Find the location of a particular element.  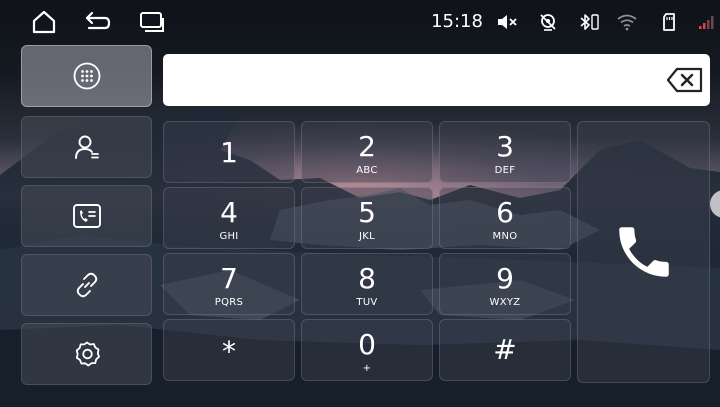

dialpad-icon is located at coordinates (86, 76).